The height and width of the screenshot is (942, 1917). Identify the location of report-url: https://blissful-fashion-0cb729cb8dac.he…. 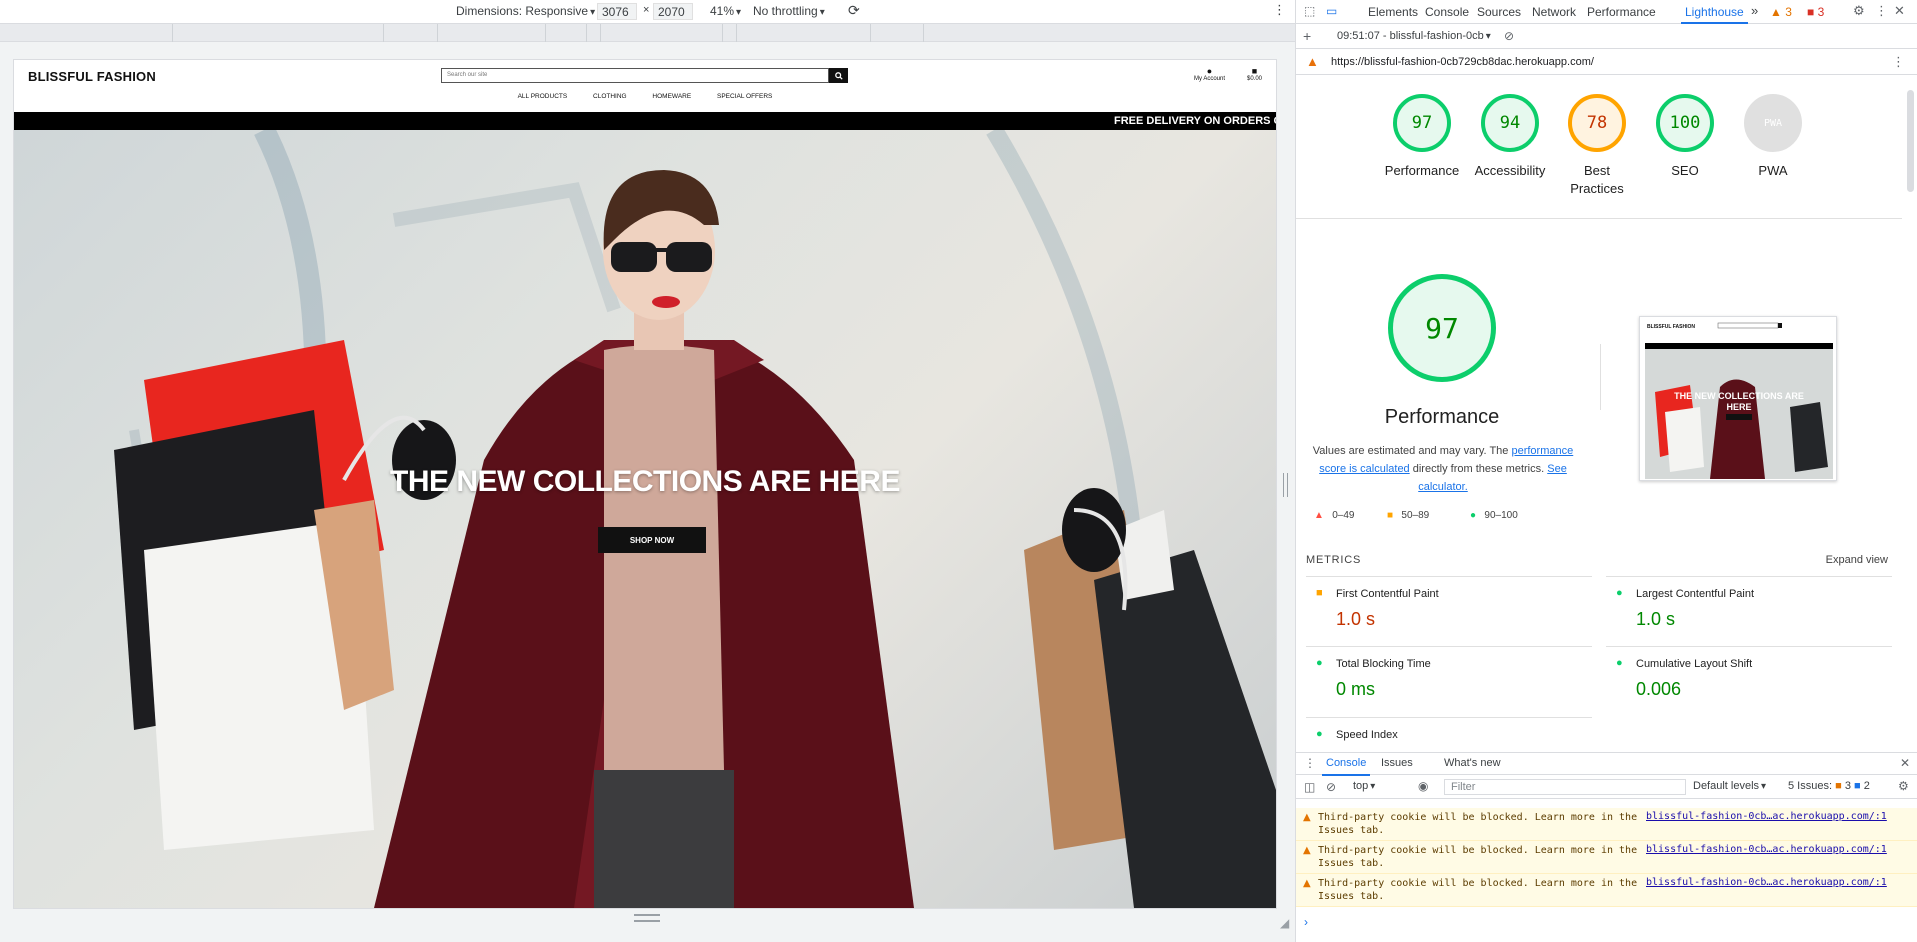
(1462, 62).